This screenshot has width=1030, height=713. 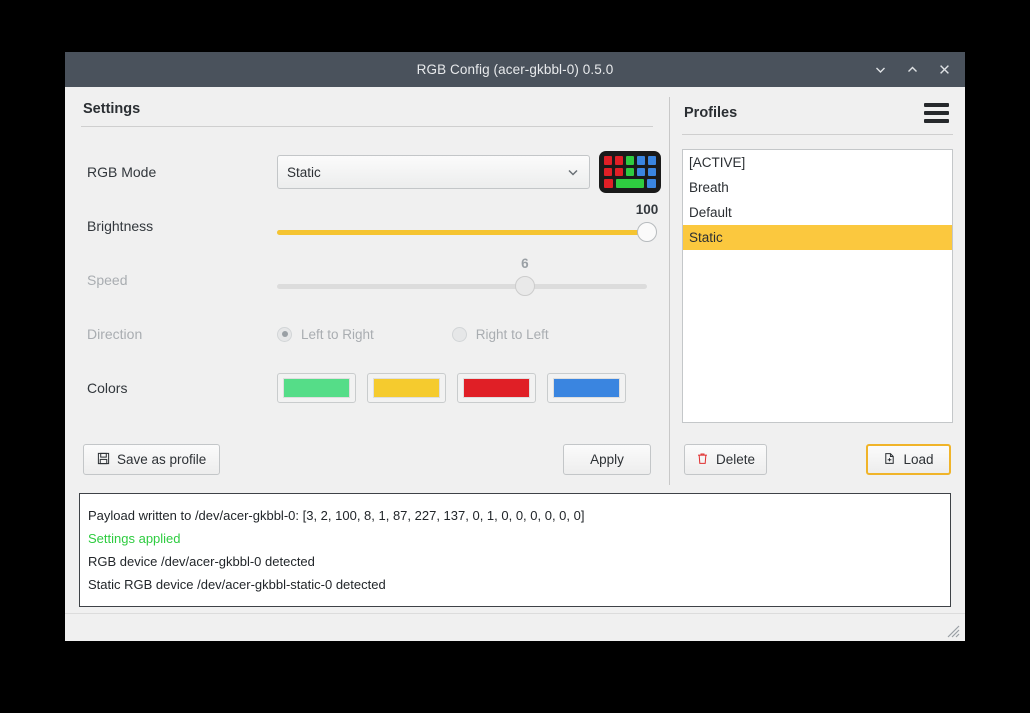 I want to click on direction-row: Direction Left to Right Right to Left, so click(x=367, y=334).